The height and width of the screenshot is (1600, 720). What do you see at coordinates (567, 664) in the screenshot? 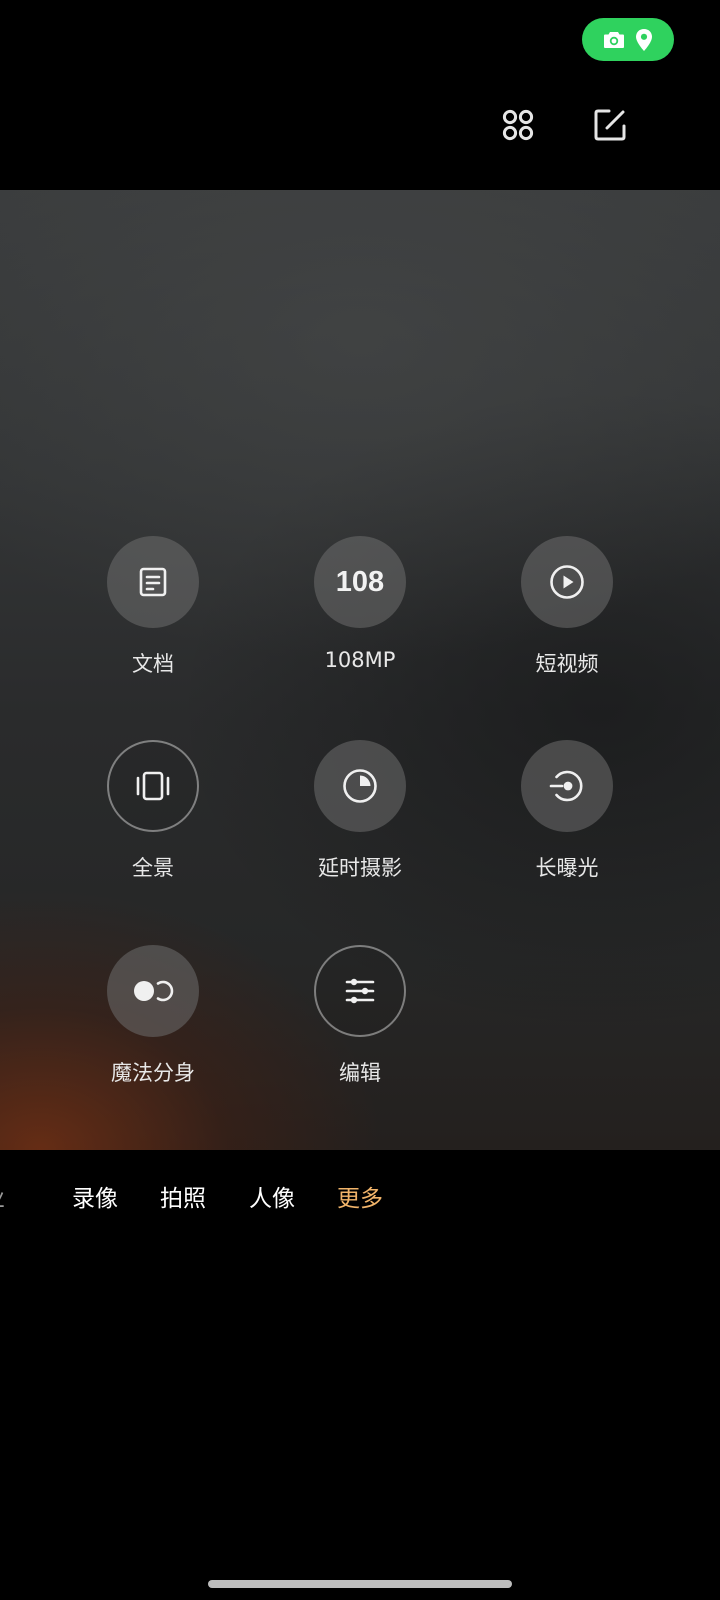
I see `mode-short-video-label: 短视频` at bounding box center [567, 664].